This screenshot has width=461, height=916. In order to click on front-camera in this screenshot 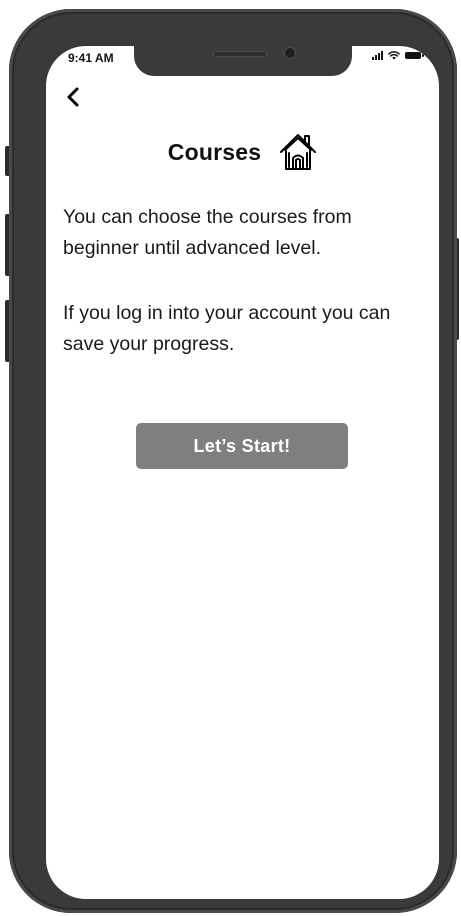, I will do `click(290, 53)`.